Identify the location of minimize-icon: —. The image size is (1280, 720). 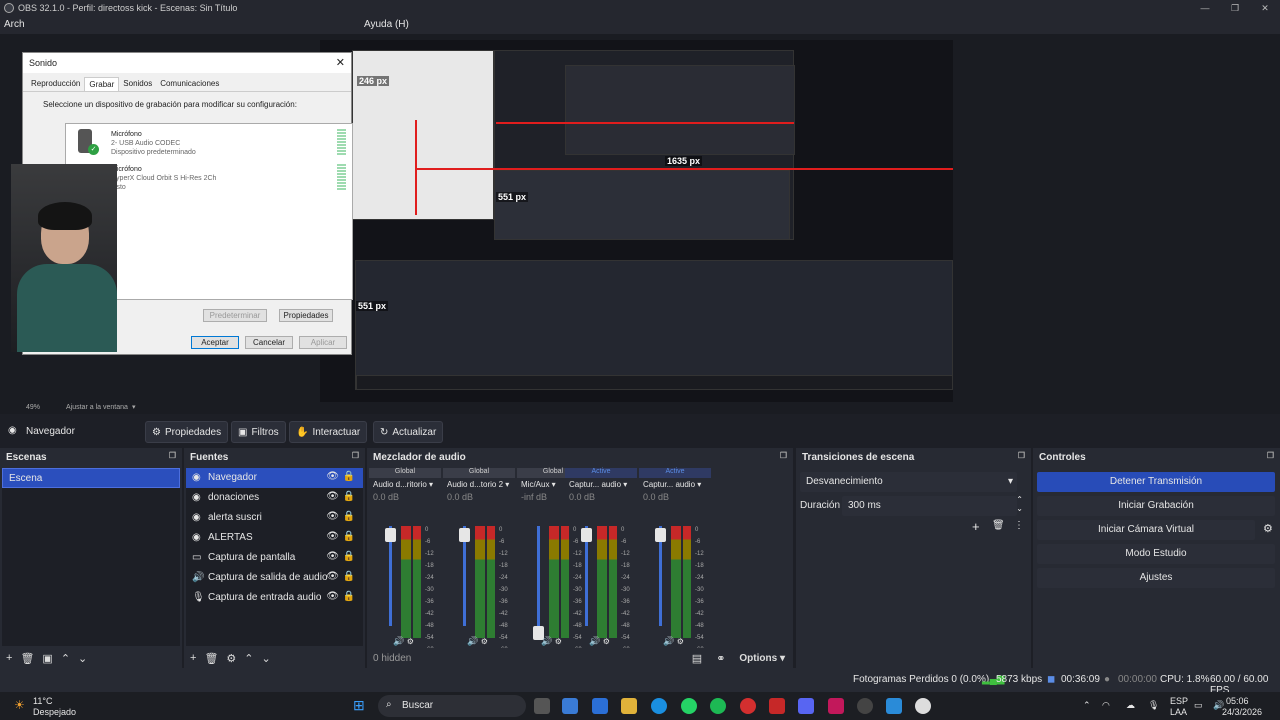
(1205, 8).